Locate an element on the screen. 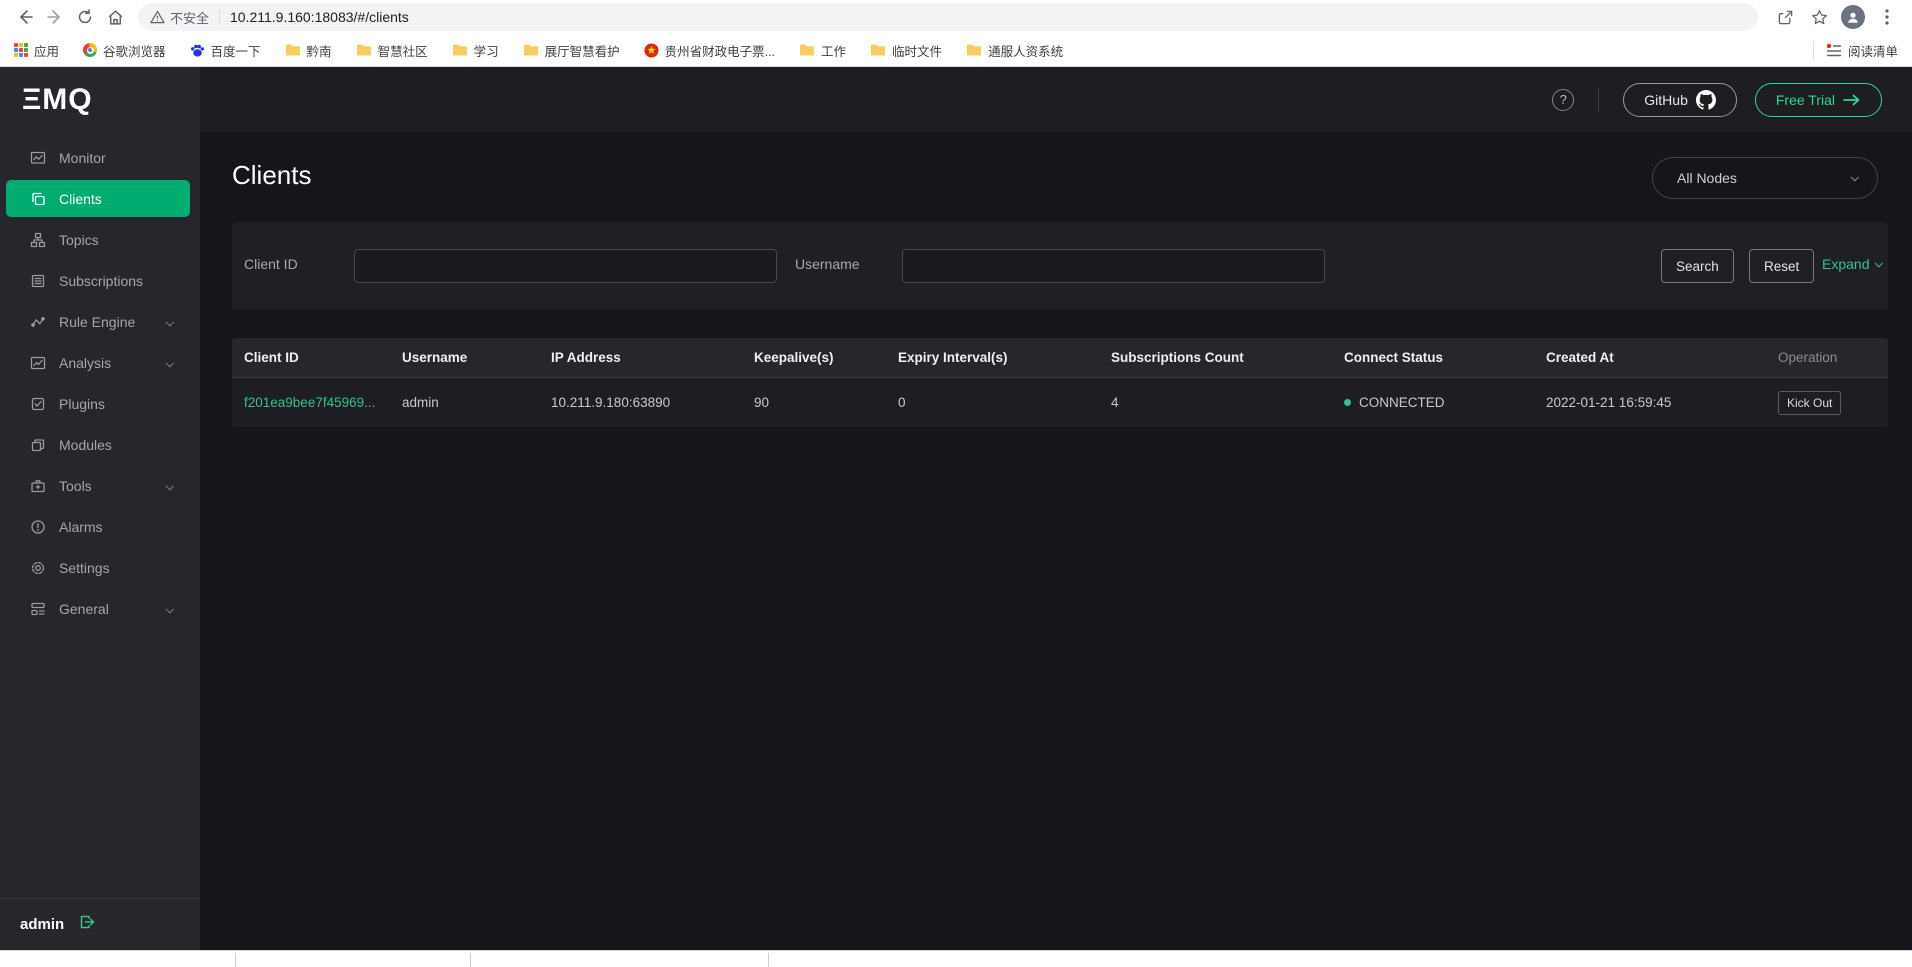  baidu-paw-icon is located at coordinates (197, 50).